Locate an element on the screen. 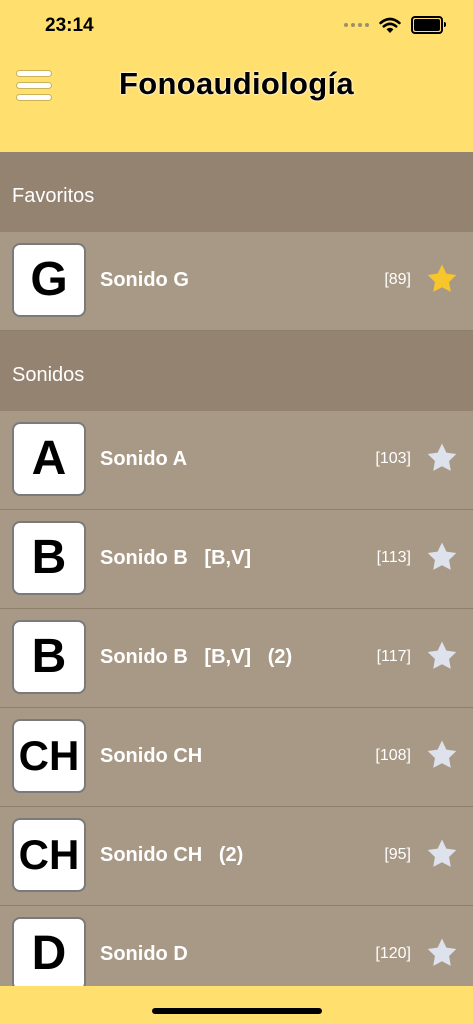  list-item: CH Sonido CH [108] is located at coordinates (236, 757).